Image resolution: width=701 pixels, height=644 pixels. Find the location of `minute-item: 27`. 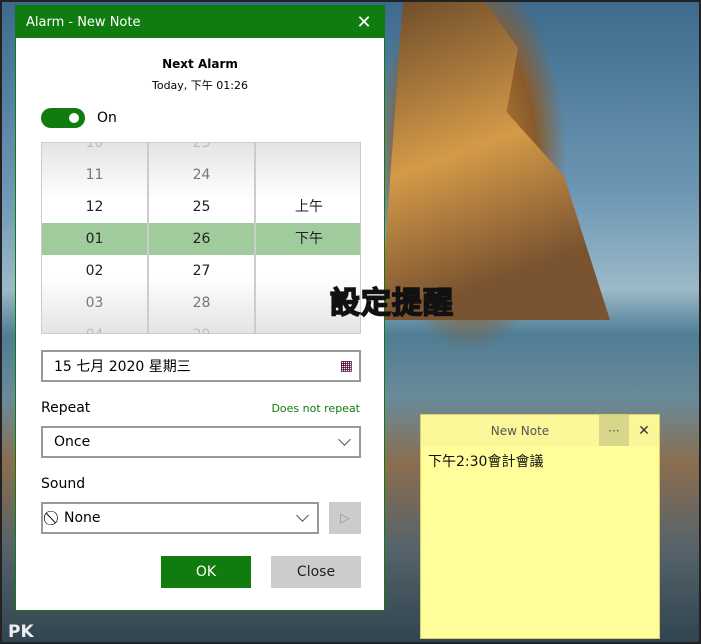

minute-item: 27 is located at coordinates (201, 271).